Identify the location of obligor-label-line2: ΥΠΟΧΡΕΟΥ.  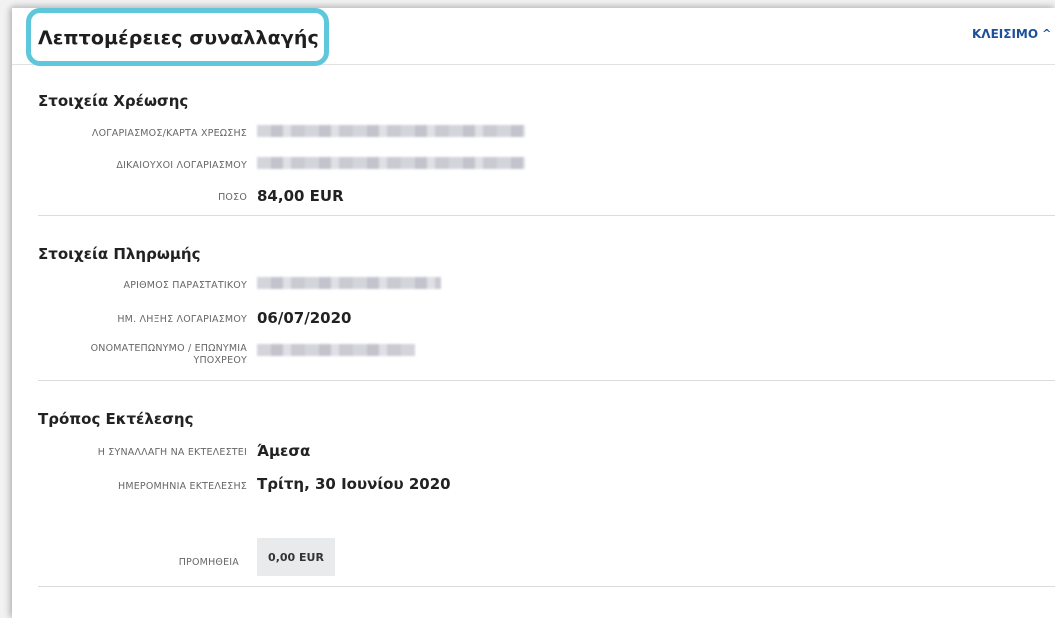
(220, 360).